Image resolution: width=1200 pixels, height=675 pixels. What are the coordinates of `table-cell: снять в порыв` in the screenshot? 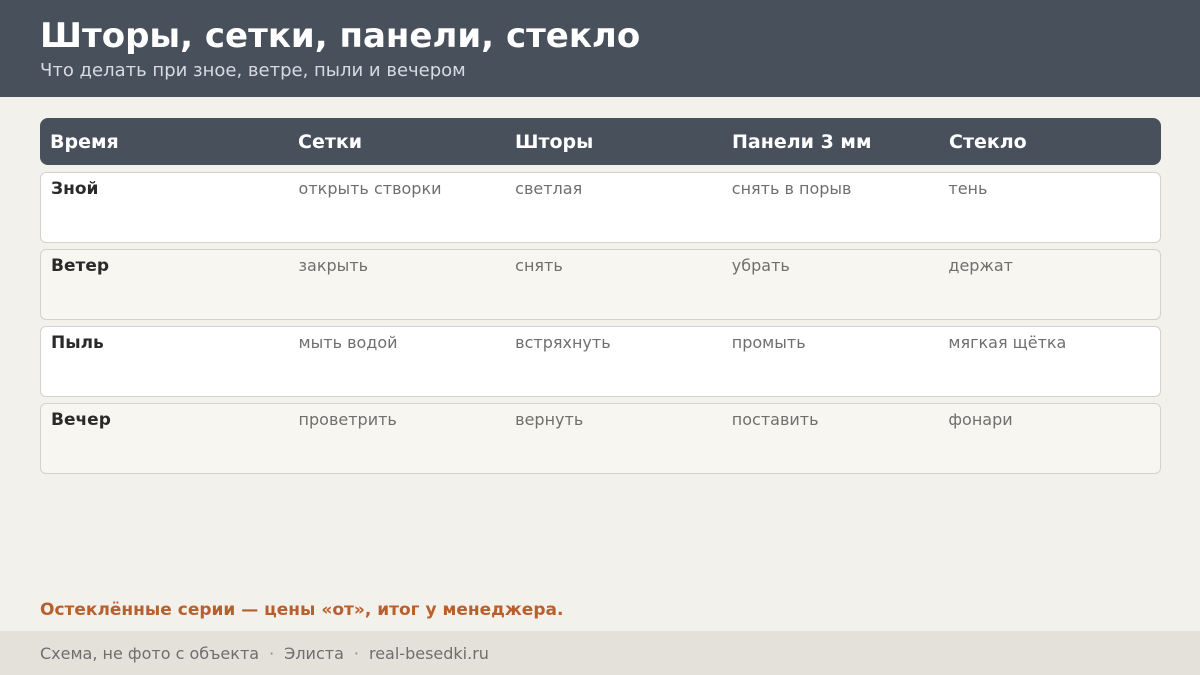 It's located at (791, 188).